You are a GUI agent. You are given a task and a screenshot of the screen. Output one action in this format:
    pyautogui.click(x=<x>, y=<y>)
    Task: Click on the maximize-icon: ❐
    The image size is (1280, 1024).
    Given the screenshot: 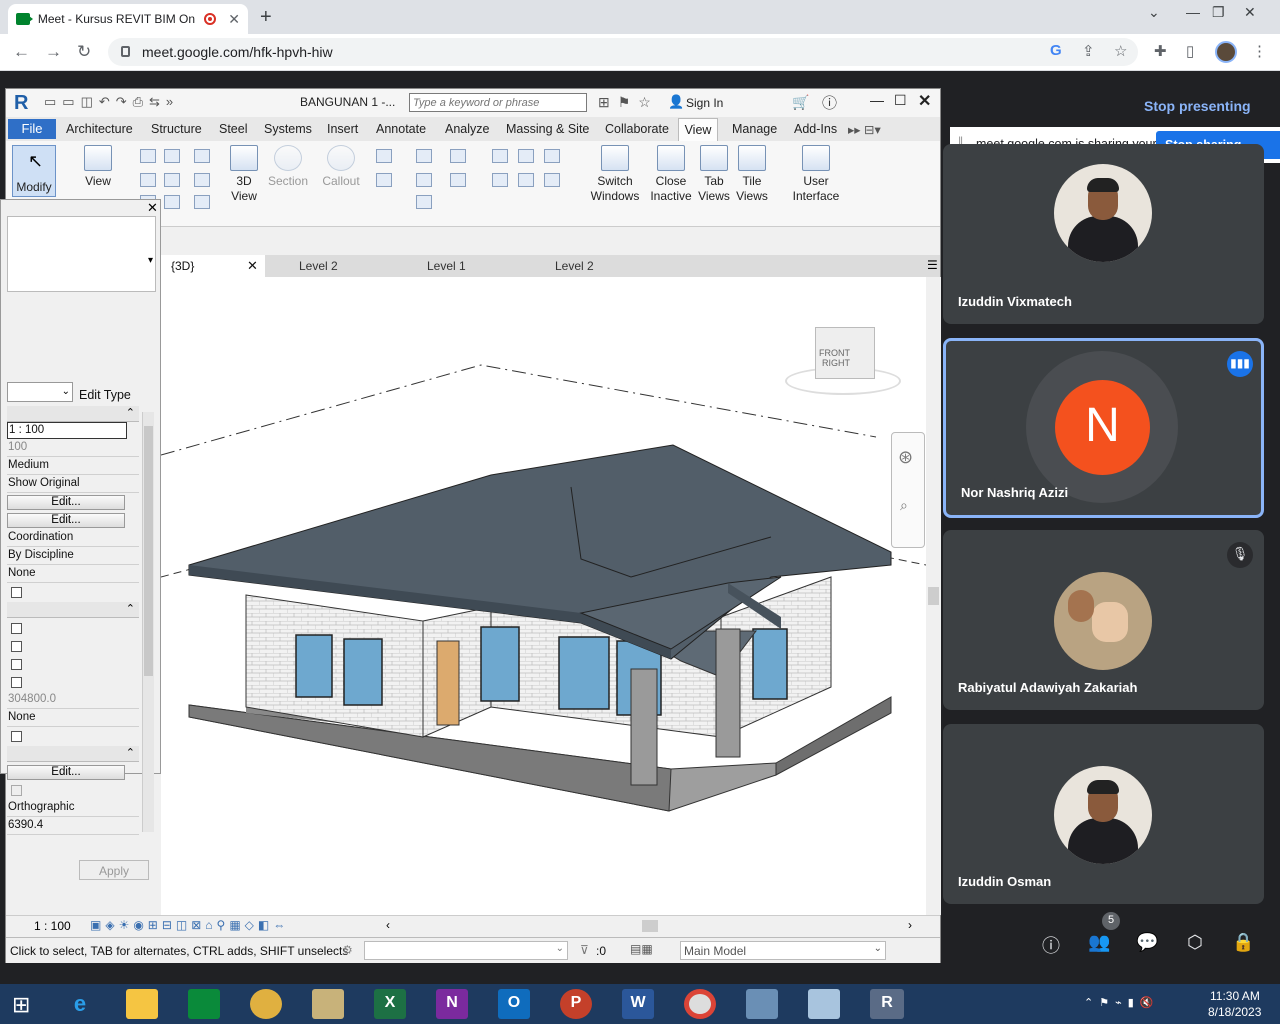 What is the action you would take?
    pyautogui.click(x=1218, y=12)
    